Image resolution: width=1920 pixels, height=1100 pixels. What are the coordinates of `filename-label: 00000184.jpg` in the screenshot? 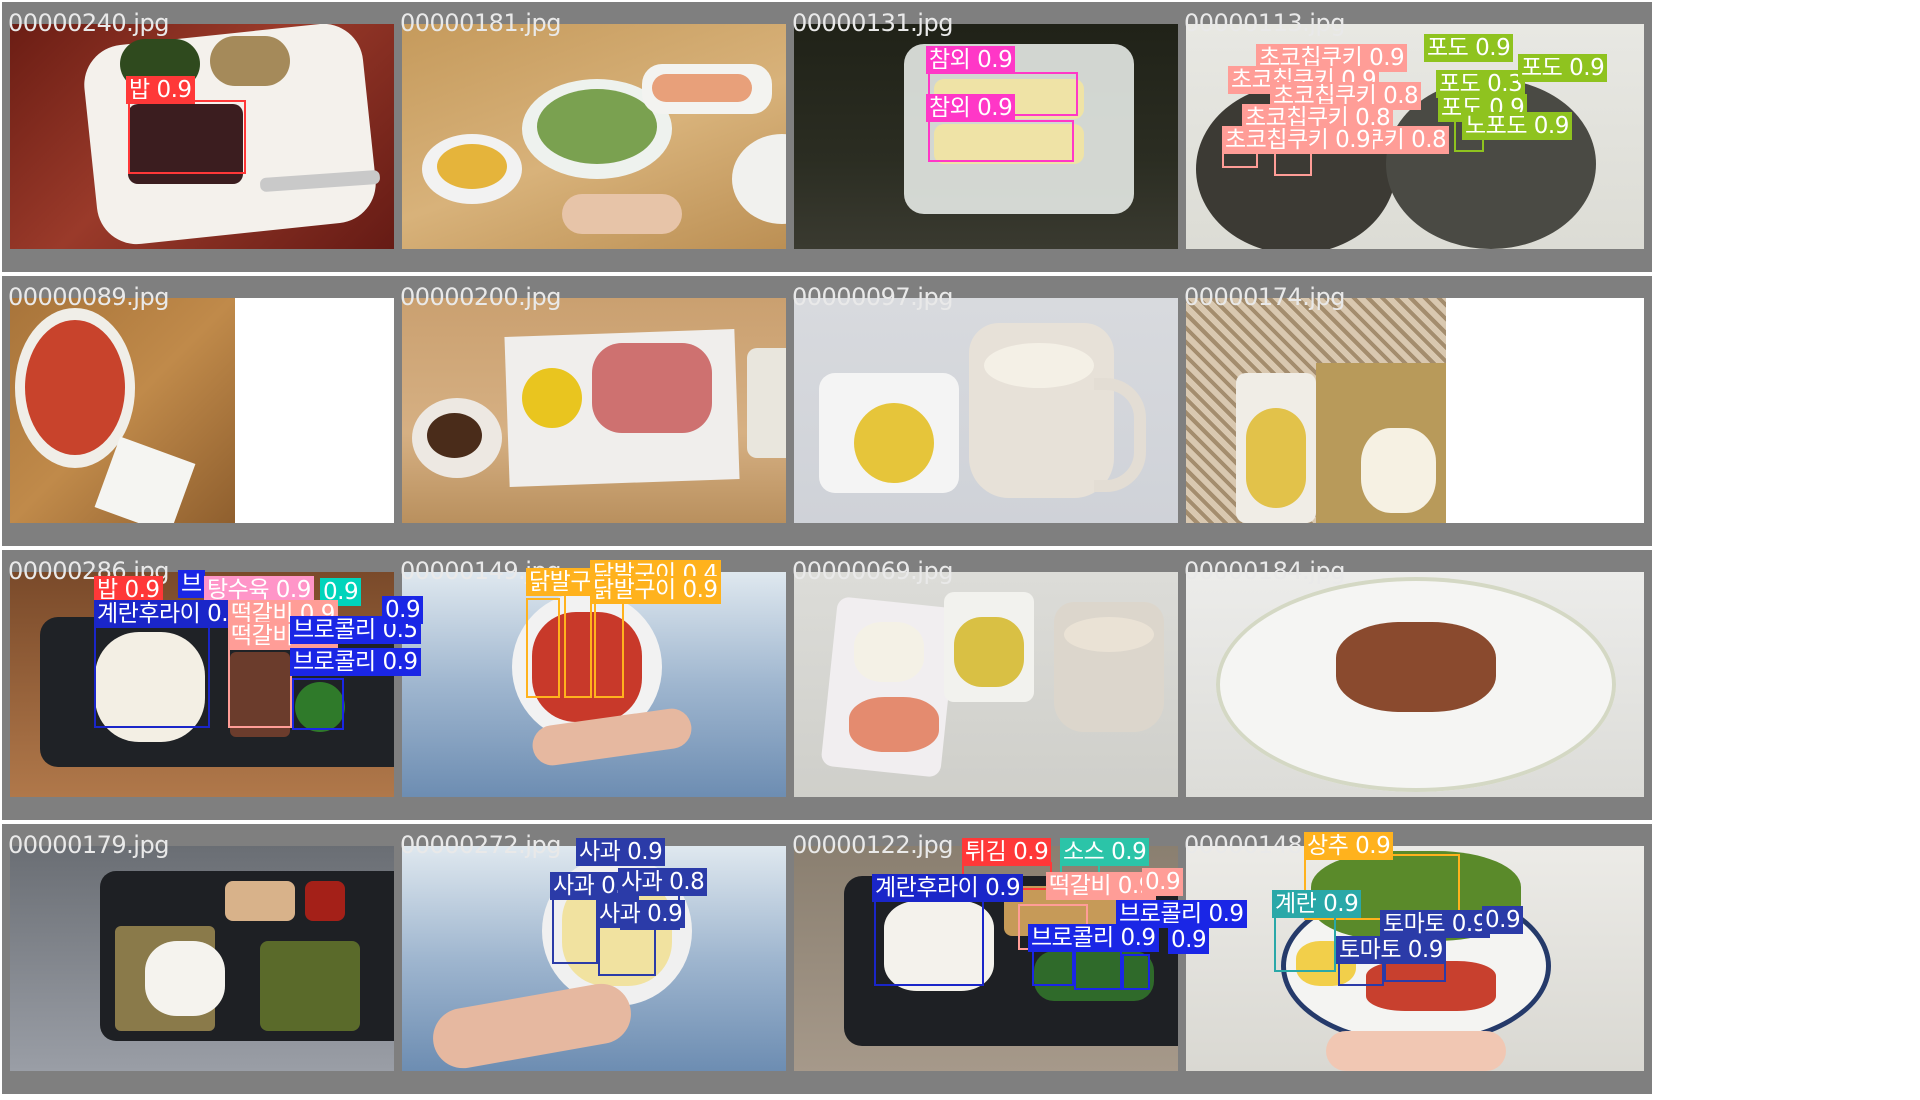 It's located at (1264, 571).